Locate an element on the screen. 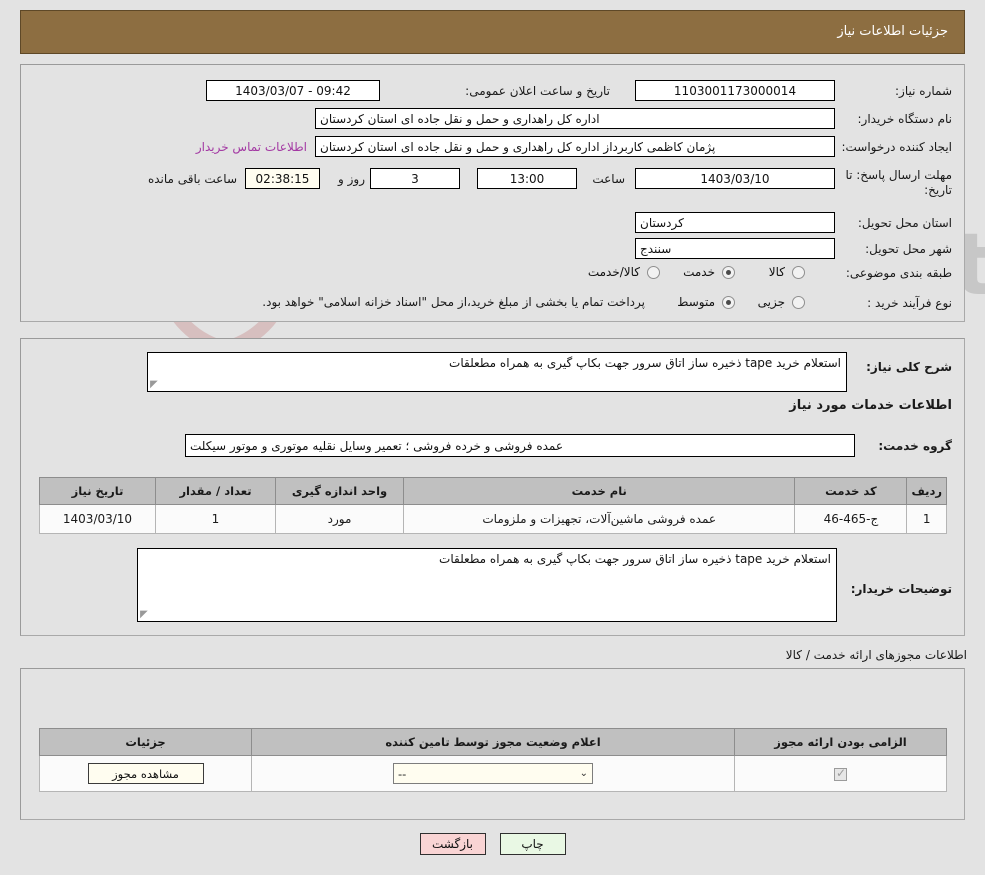  city-value: سنندج is located at coordinates (735, 248).